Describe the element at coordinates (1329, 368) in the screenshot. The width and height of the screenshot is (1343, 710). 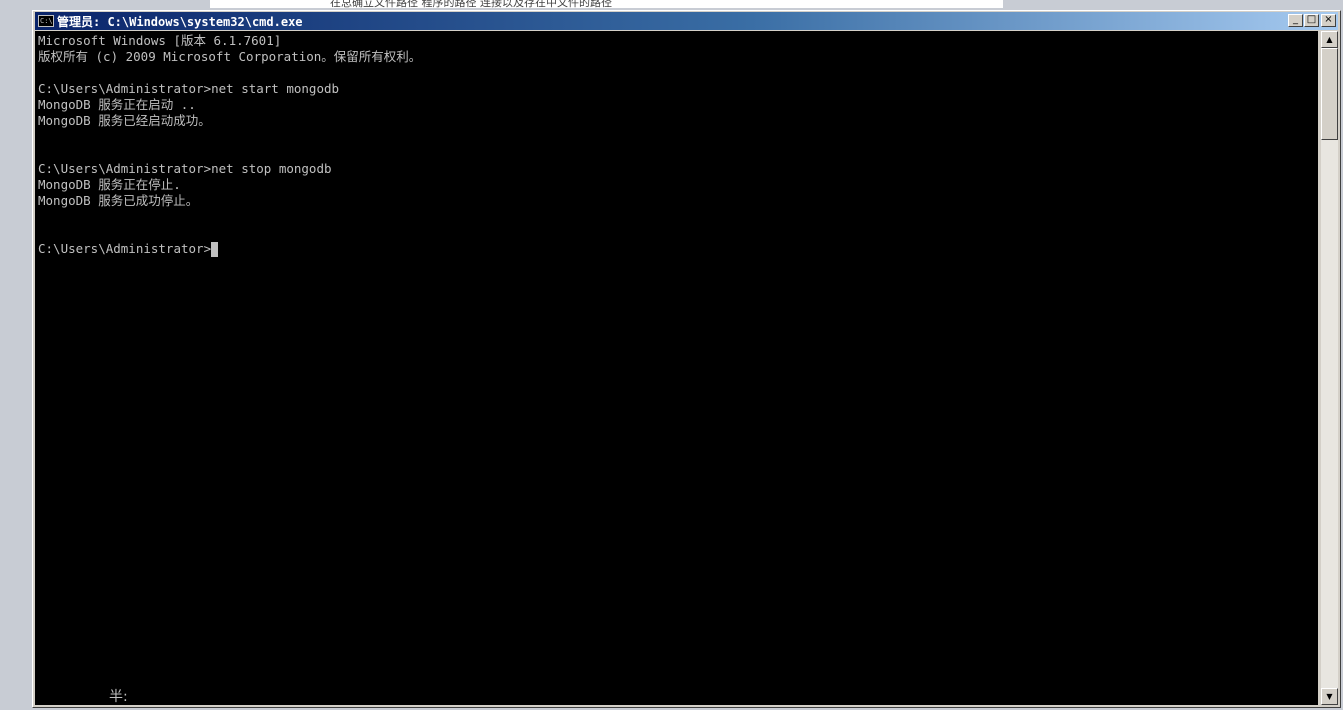
I see `vertical-scrollbar: ▲ ▼` at that location.